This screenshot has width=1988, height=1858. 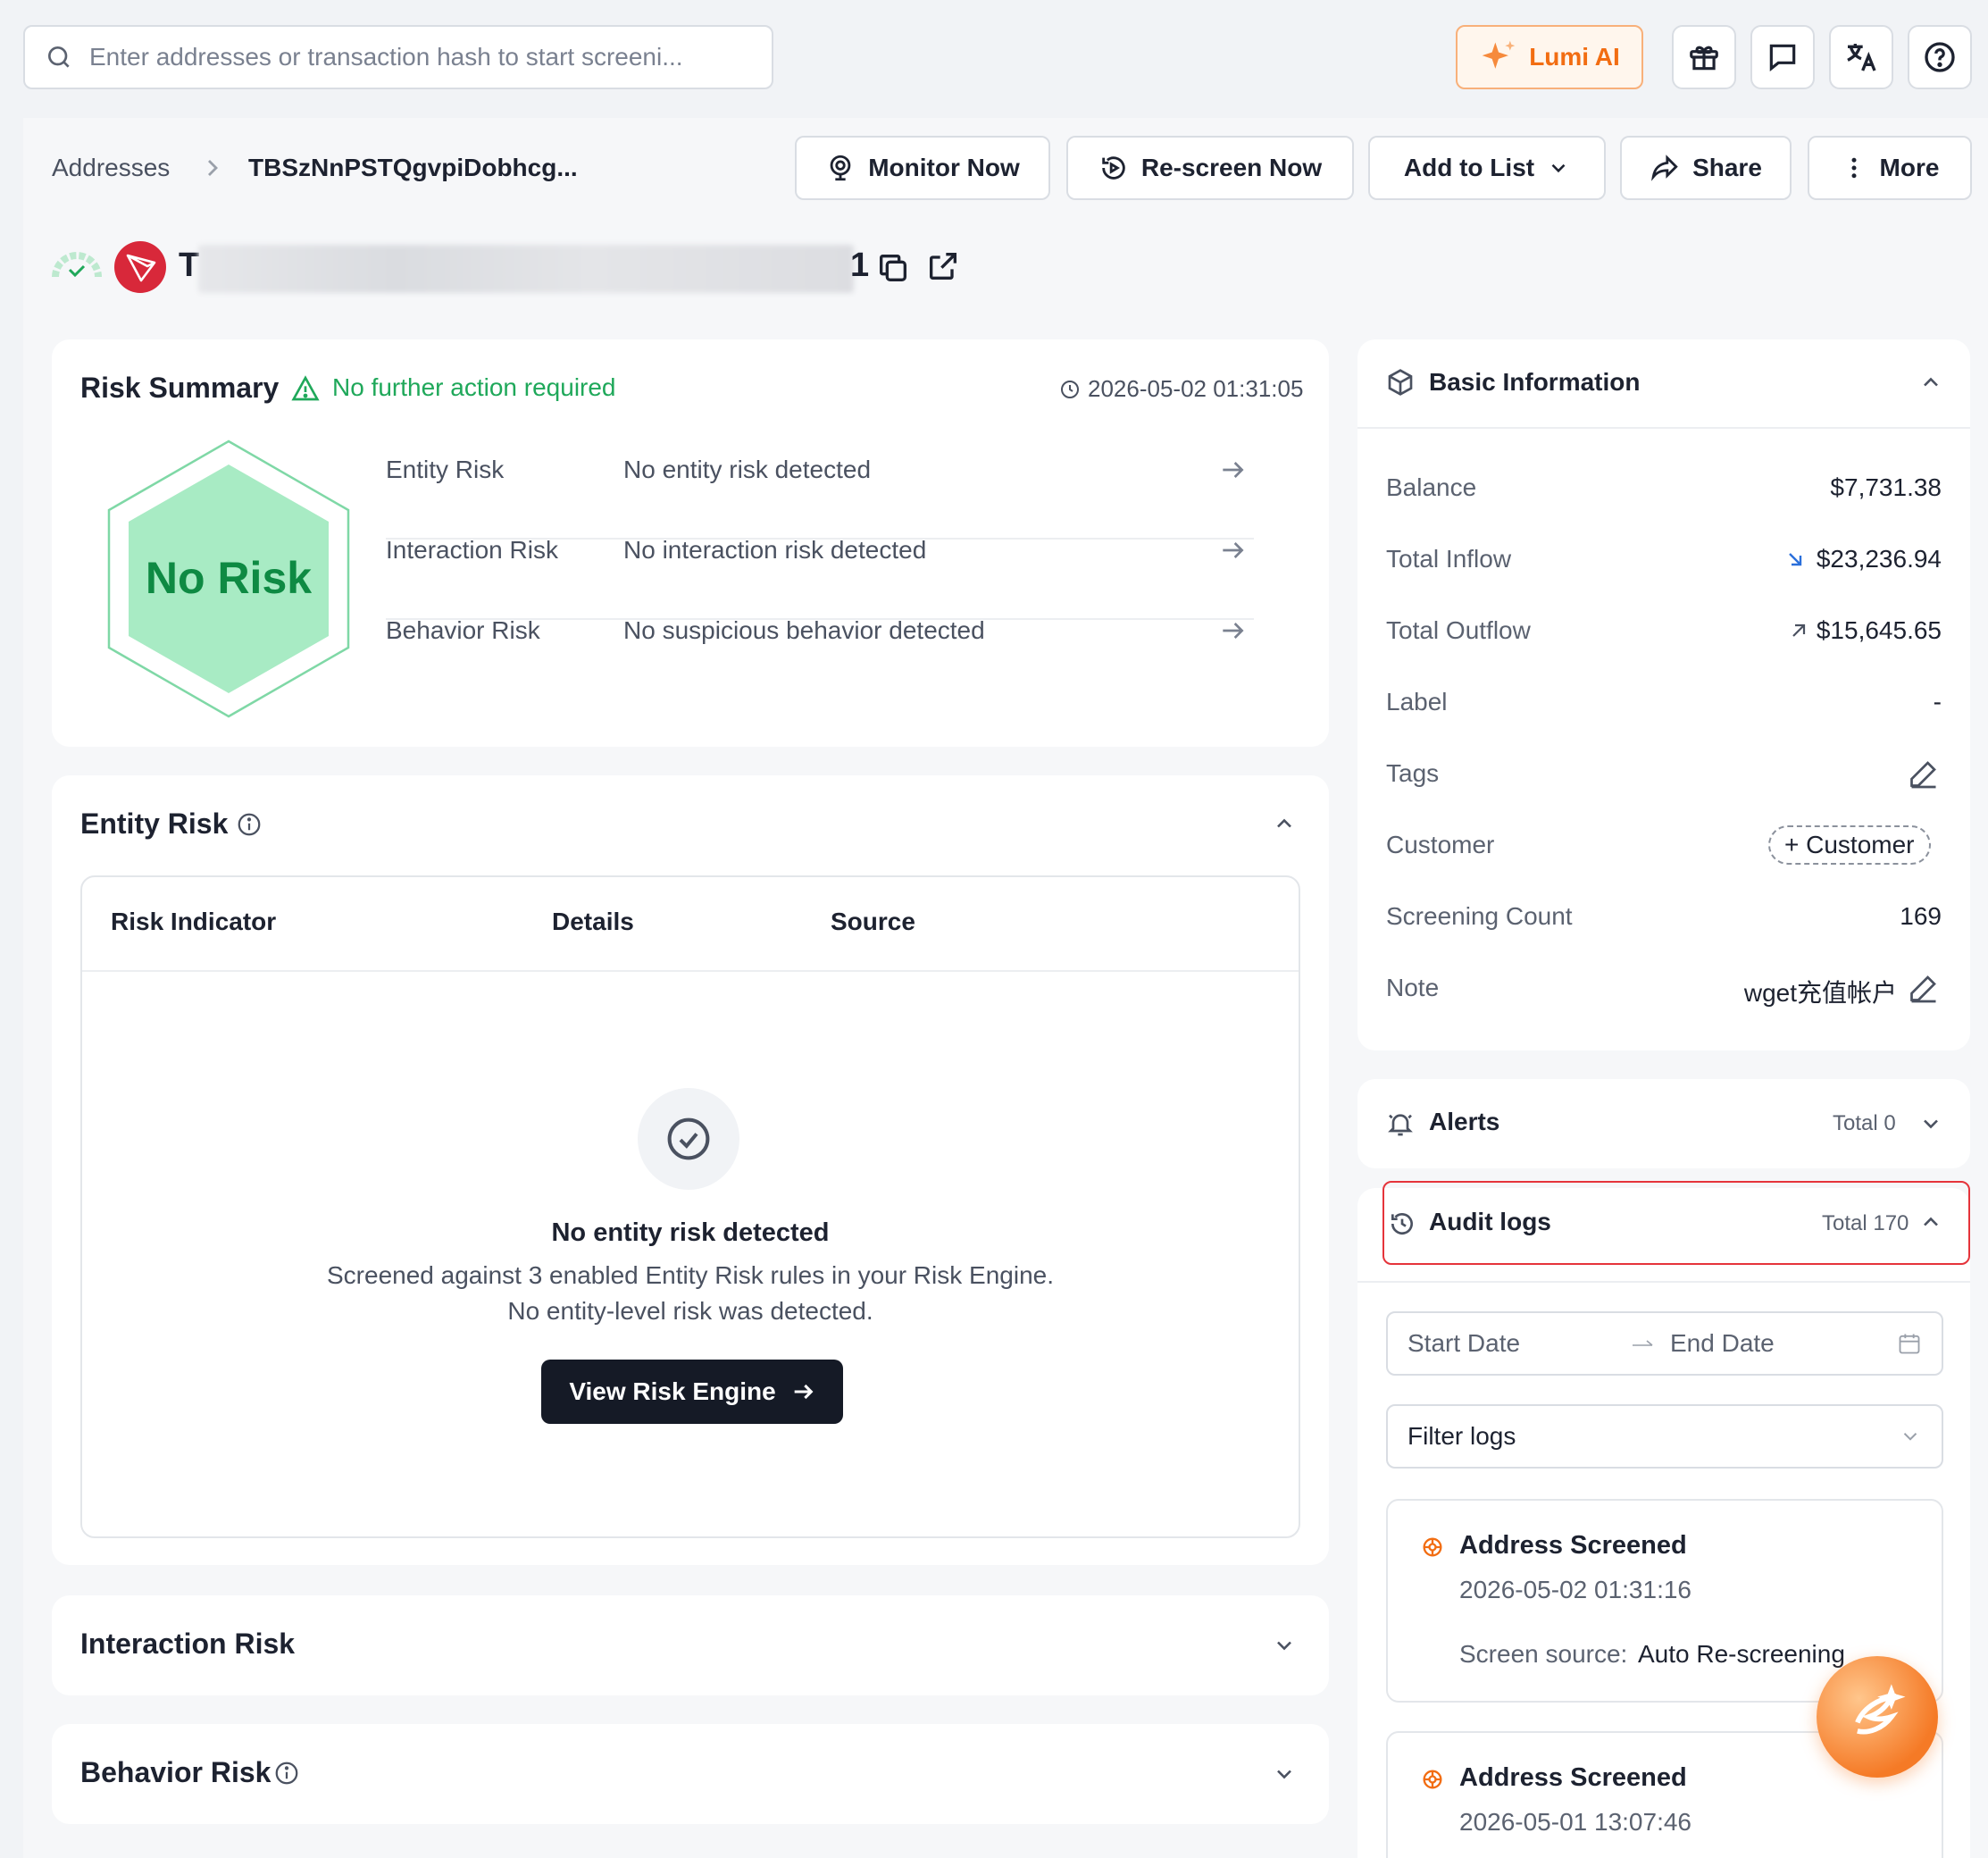 I want to click on monitor-now-label: Monitor Now, so click(x=944, y=167).